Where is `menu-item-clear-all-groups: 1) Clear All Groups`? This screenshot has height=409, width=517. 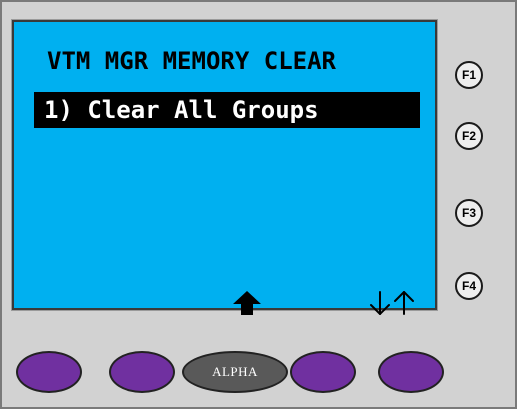 menu-item-clear-all-groups: 1) Clear All Groups is located at coordinates (227, 110).